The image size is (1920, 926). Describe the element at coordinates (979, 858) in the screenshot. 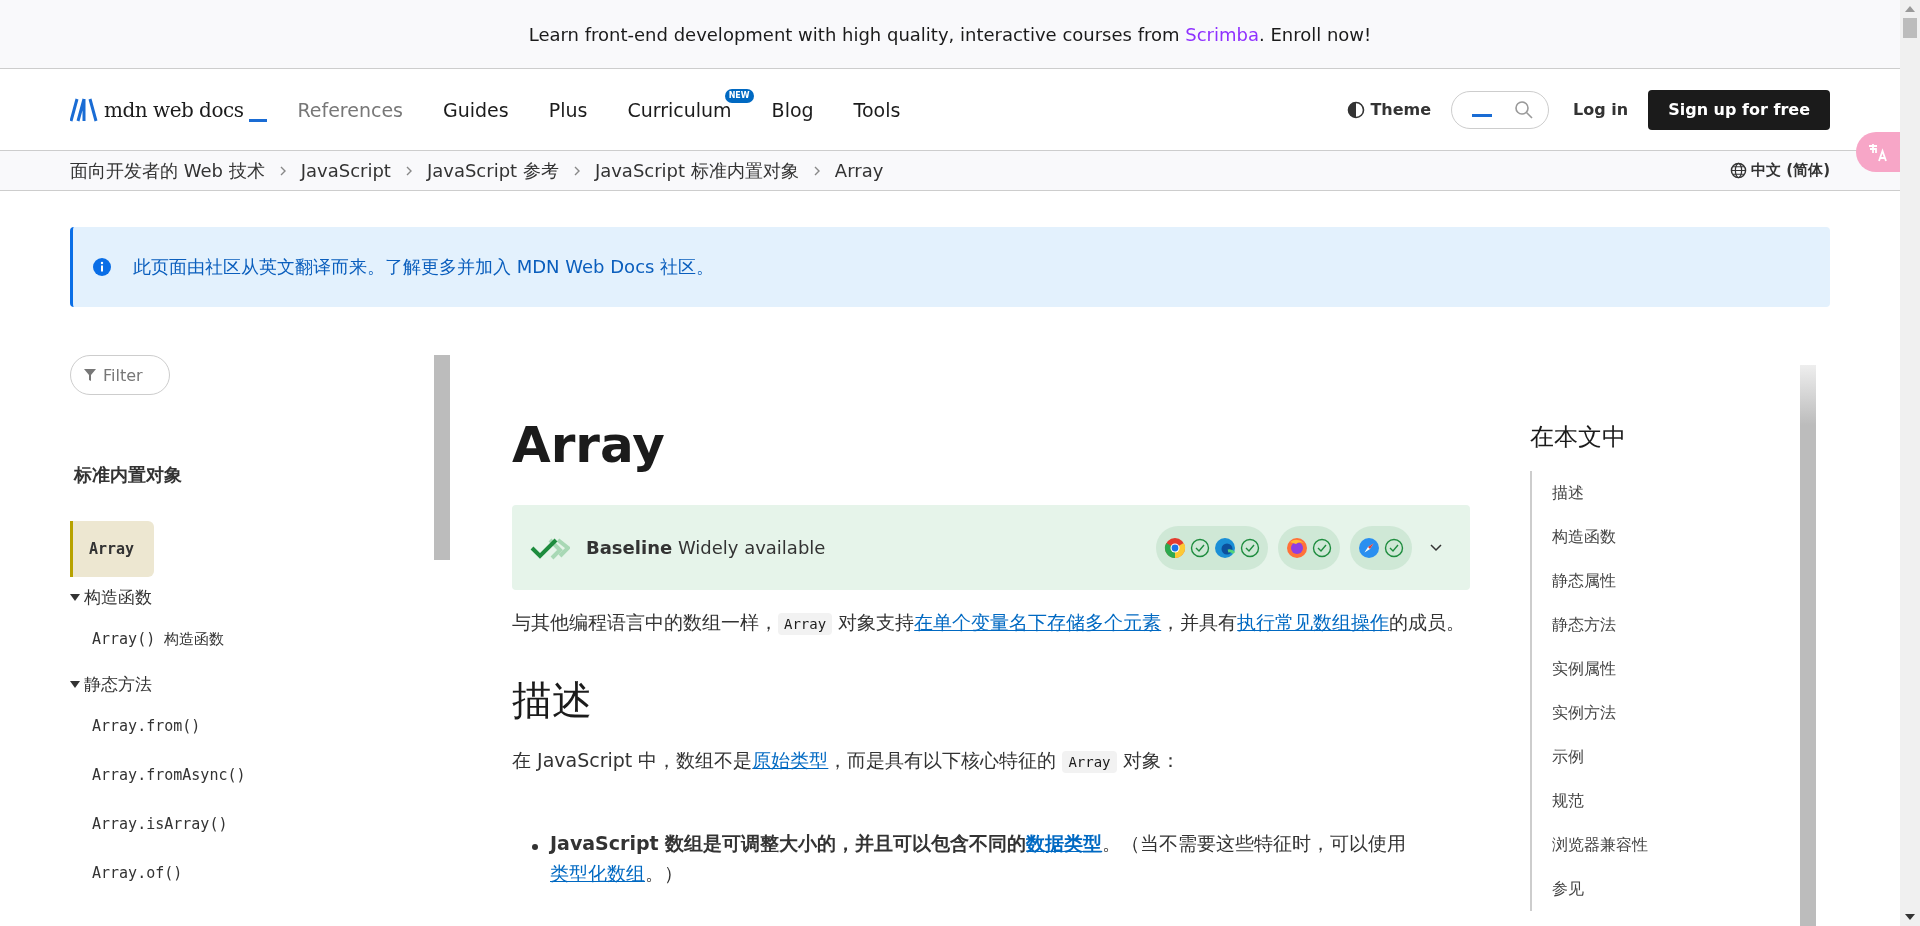

I see `bullet-text: JavaScript 数组是可调整大小的，并且可以包含不同的数据类型。（当不需要这些特征时，可以使用 类型化数组。）` at that location.